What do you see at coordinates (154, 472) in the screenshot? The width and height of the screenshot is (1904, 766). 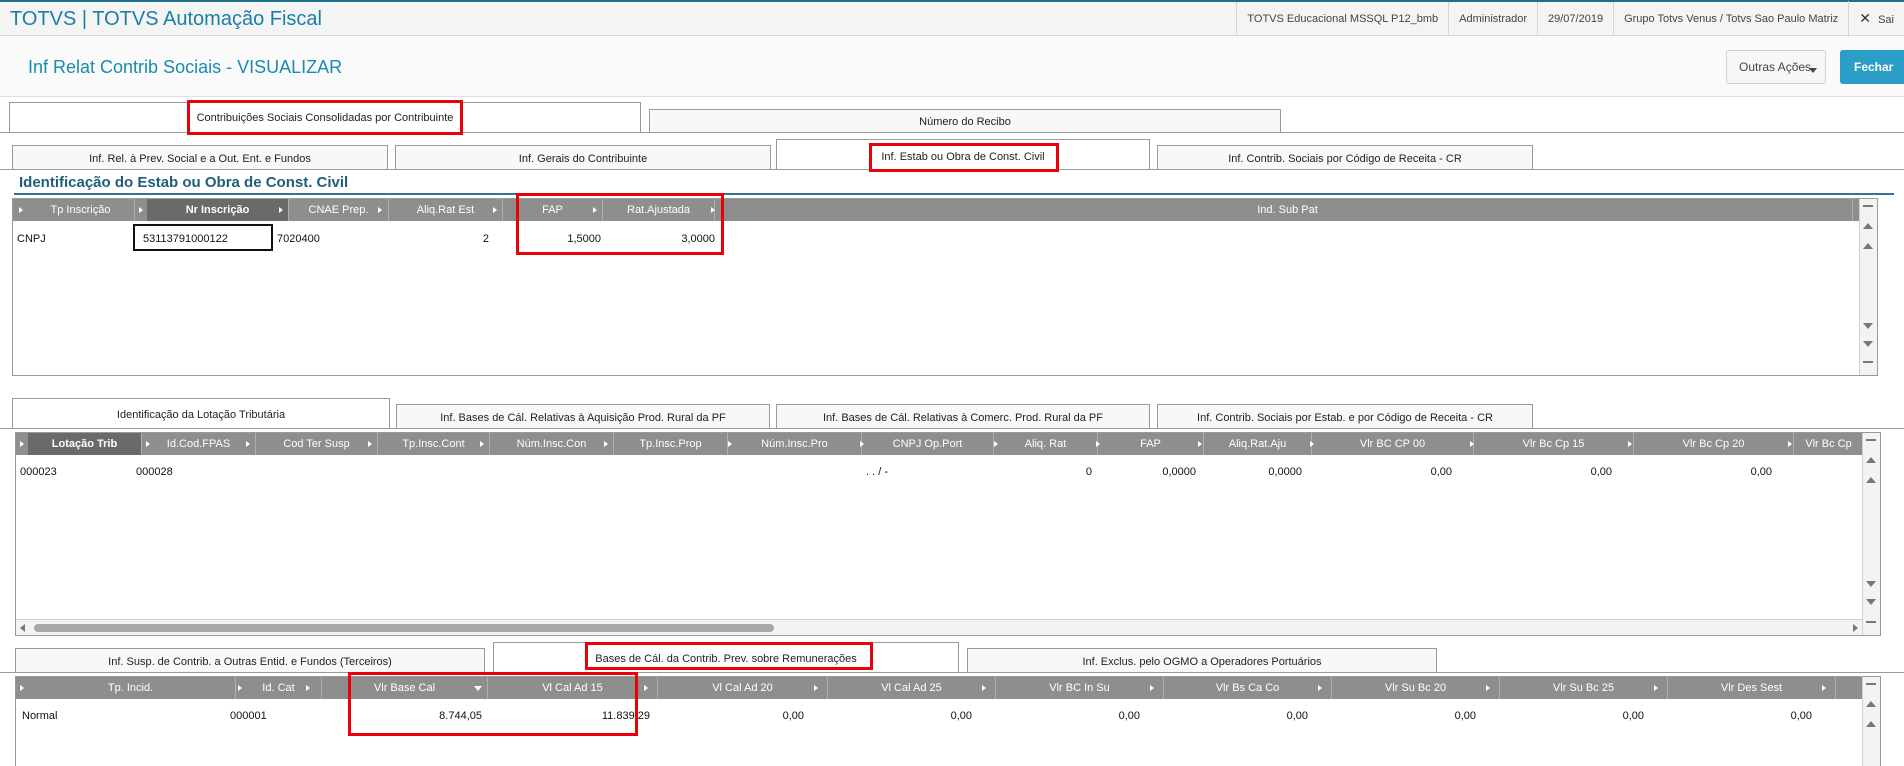 I see `cell-id-cod-fpas: 000028` at bounding box center [154, 472].